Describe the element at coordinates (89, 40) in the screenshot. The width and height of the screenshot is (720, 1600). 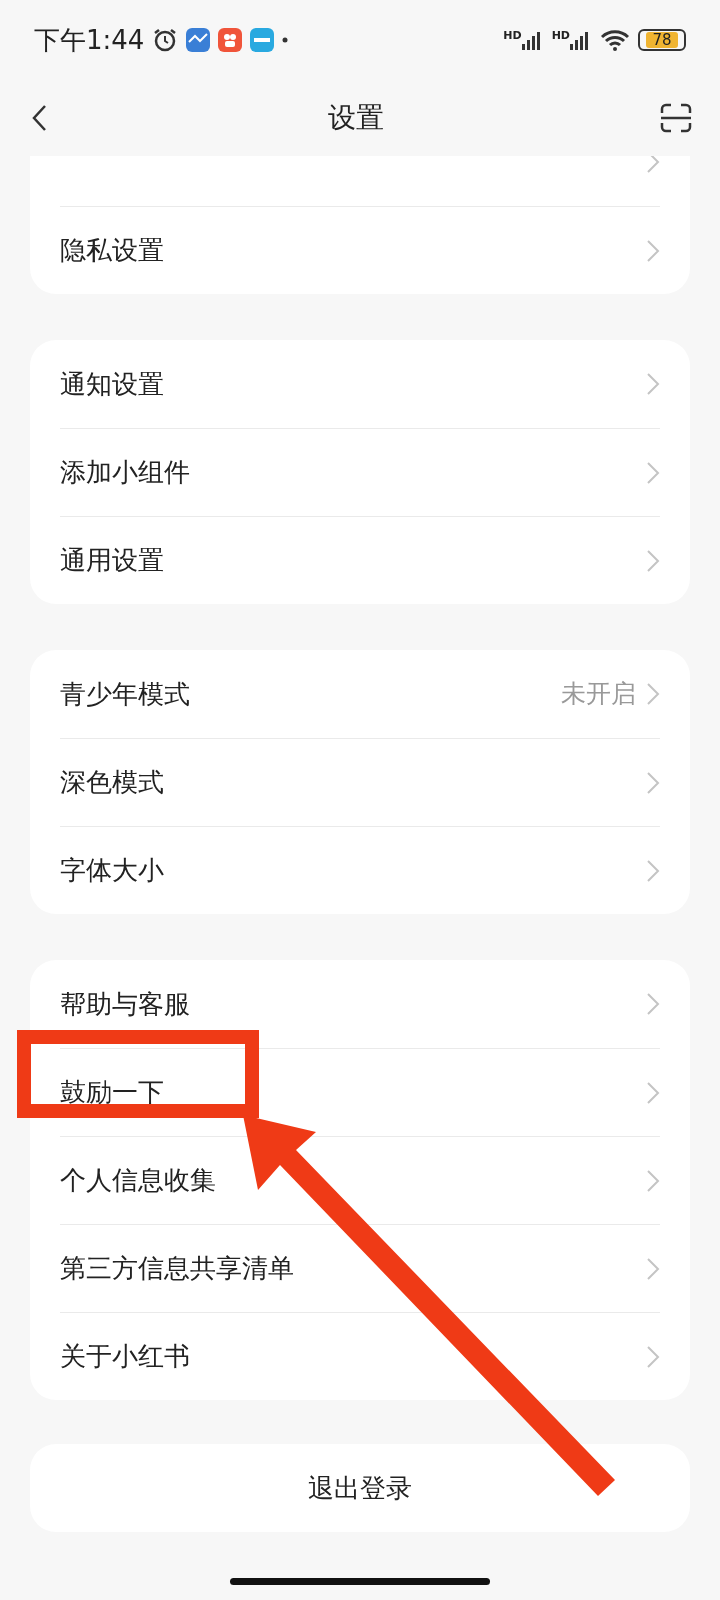
I see `status-time: 下午1:44` at that location.